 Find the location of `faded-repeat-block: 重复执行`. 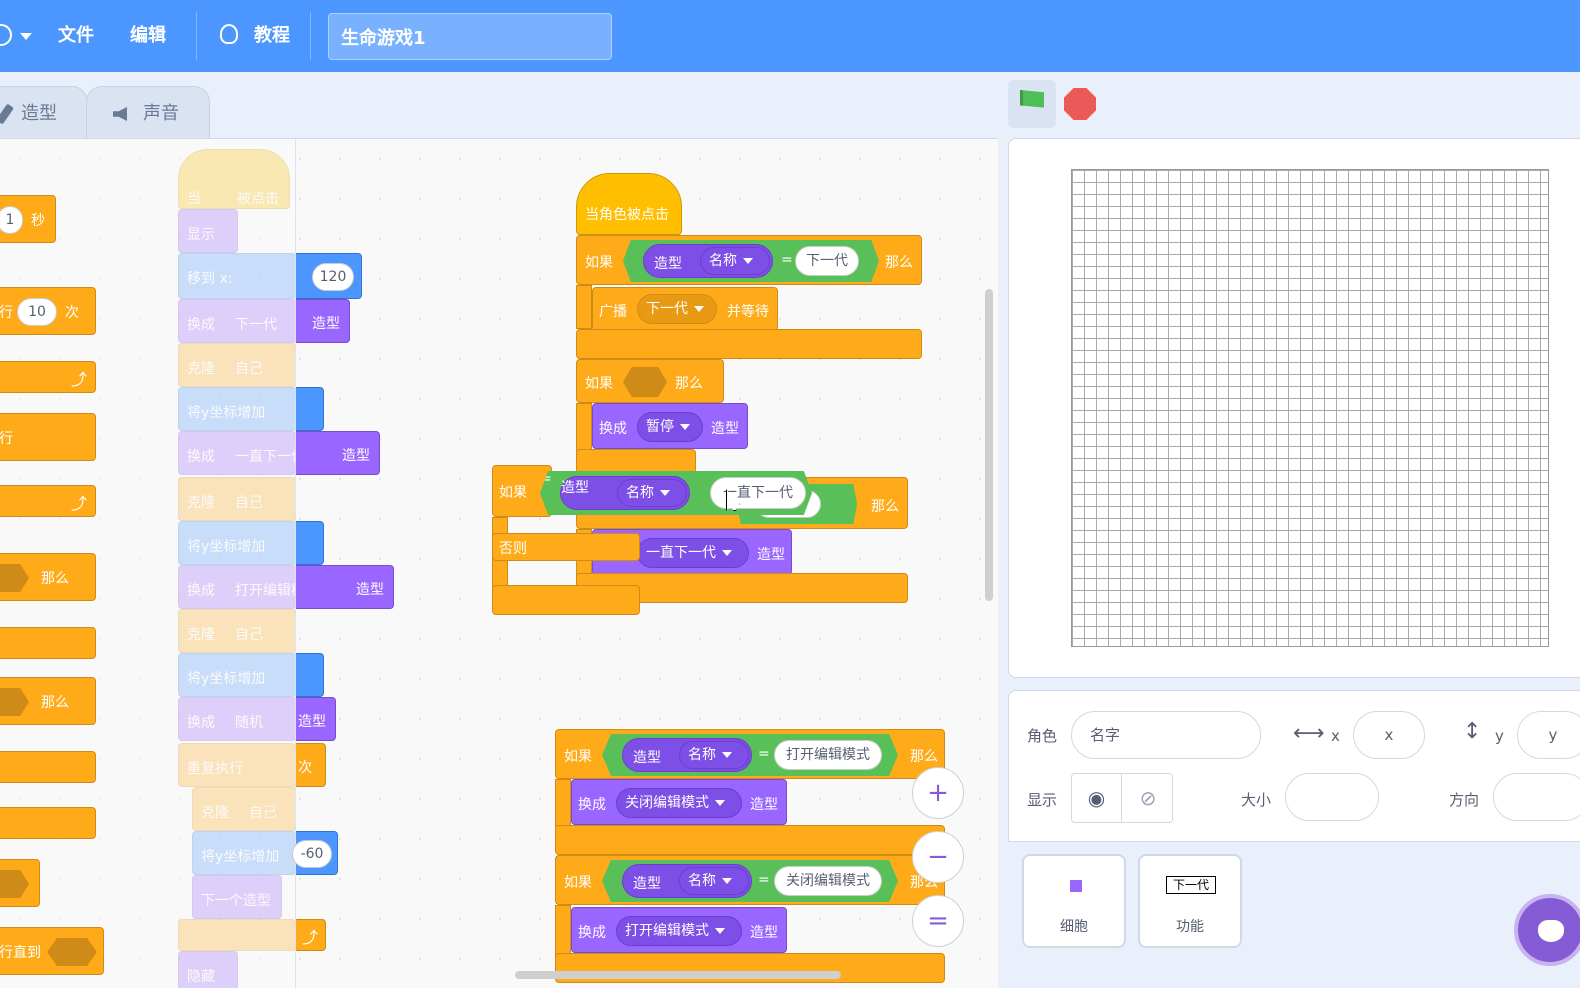

faded-repeat-block: 重复执行 is located at coordinates (237, 765).